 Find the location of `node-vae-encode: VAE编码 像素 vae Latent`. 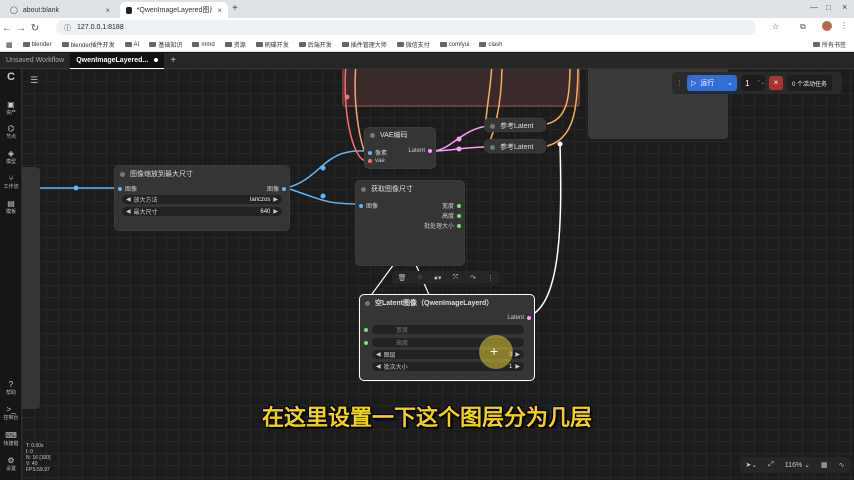

node-vae-encode: VAE编码 像素 vae Latent is located at coordinates (400, 148).